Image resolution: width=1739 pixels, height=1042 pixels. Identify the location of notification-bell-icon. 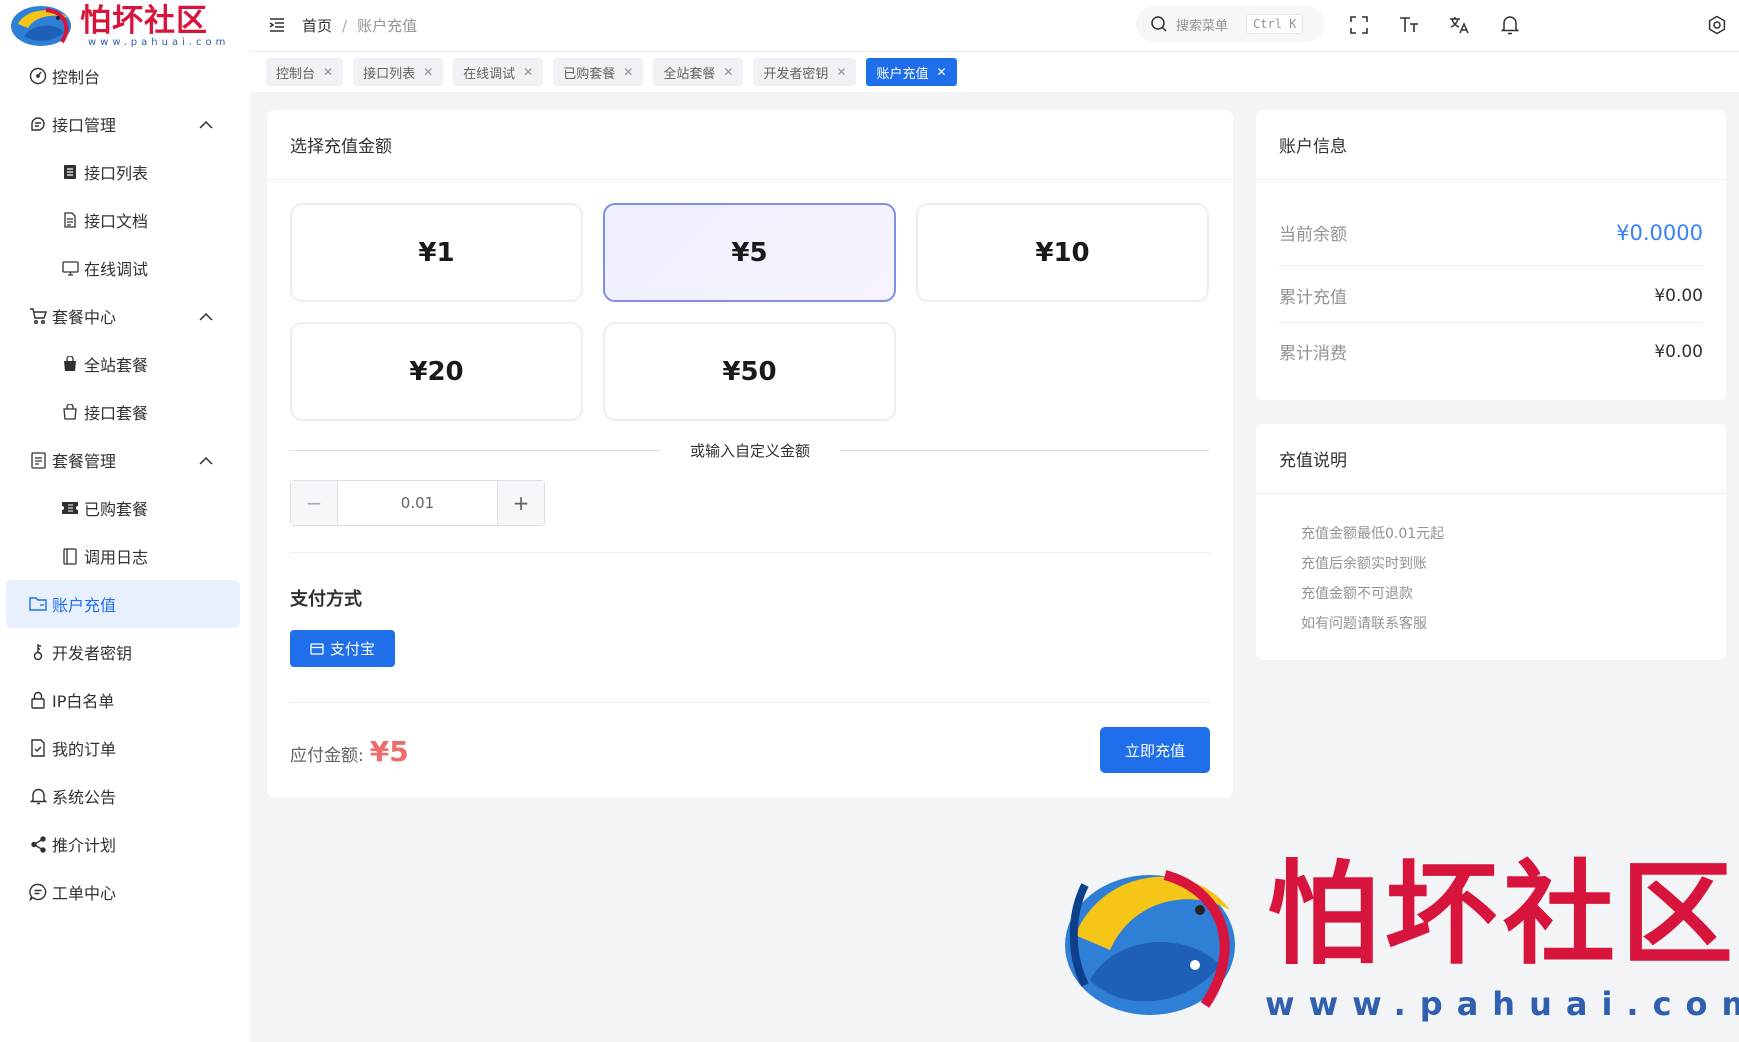
(1510, 25).